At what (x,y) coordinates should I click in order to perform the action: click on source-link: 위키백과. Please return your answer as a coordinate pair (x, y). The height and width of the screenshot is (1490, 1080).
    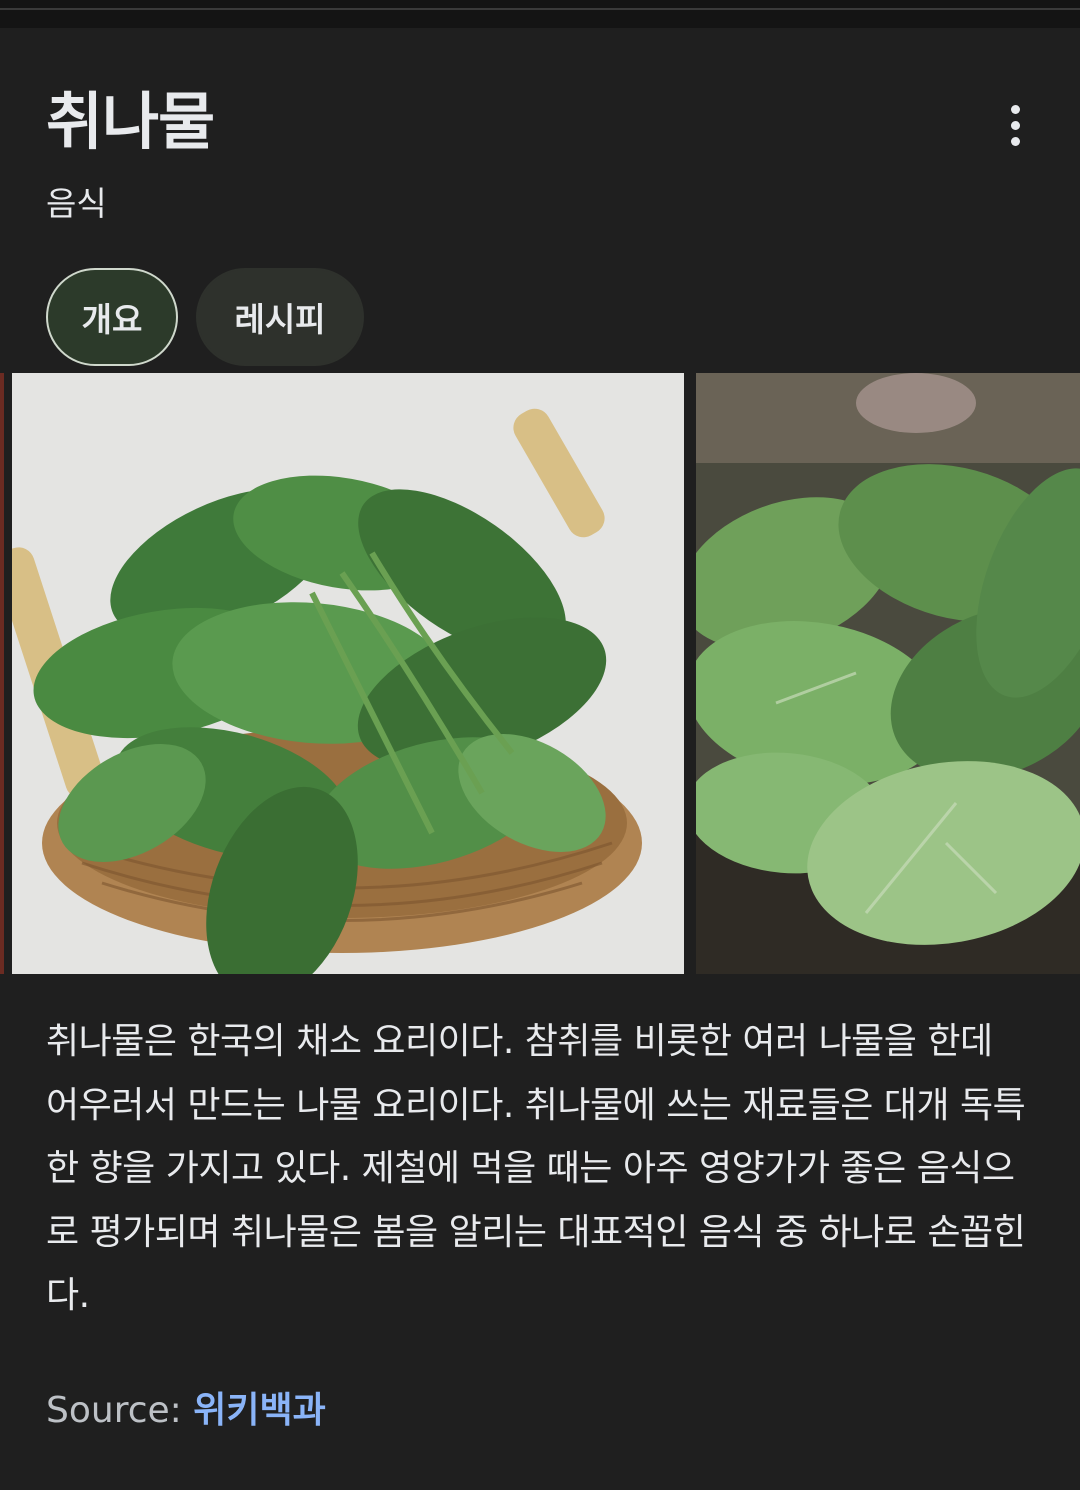
    Looking at the image, I should click on (259, 1410).